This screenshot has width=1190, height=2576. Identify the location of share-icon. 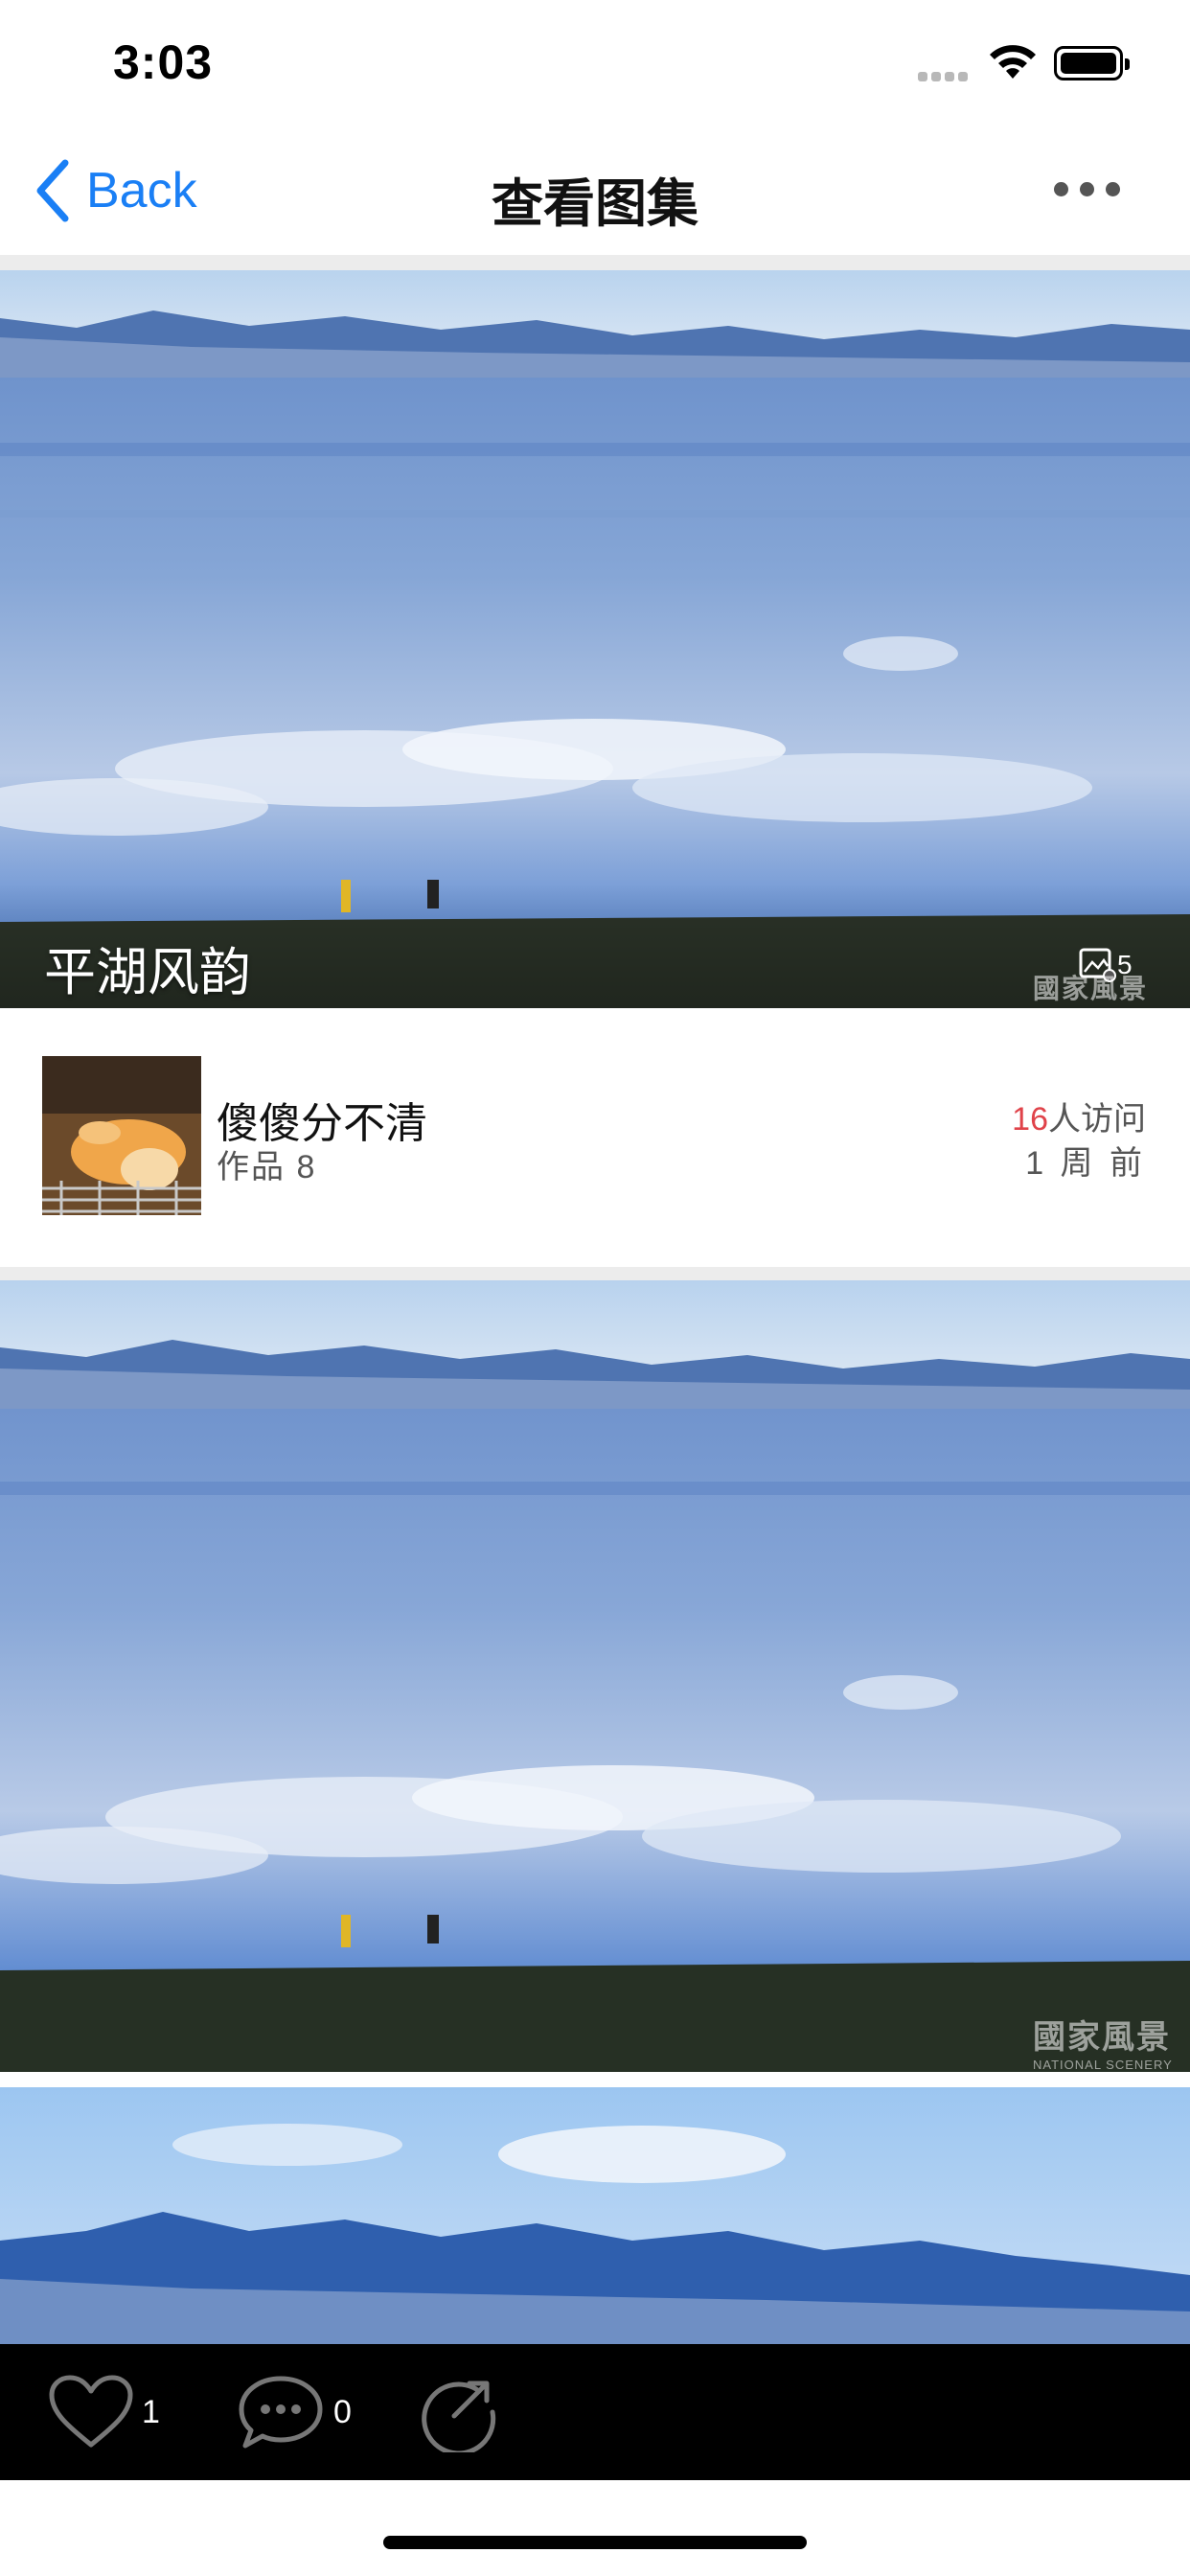
(459, 2416).